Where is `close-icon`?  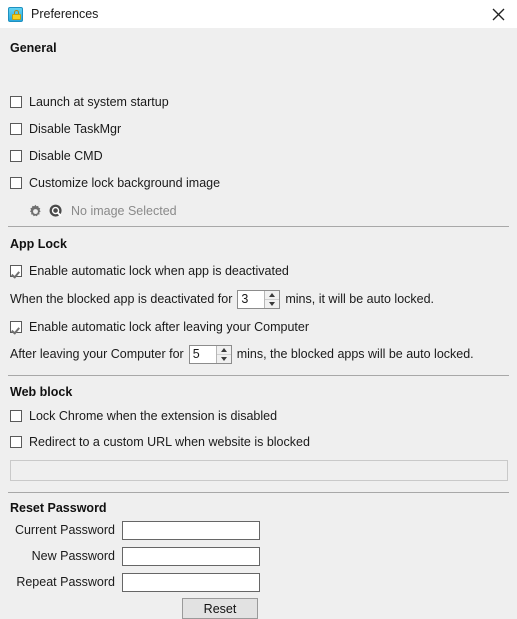
close-icon is located at coordinates (498, 14).